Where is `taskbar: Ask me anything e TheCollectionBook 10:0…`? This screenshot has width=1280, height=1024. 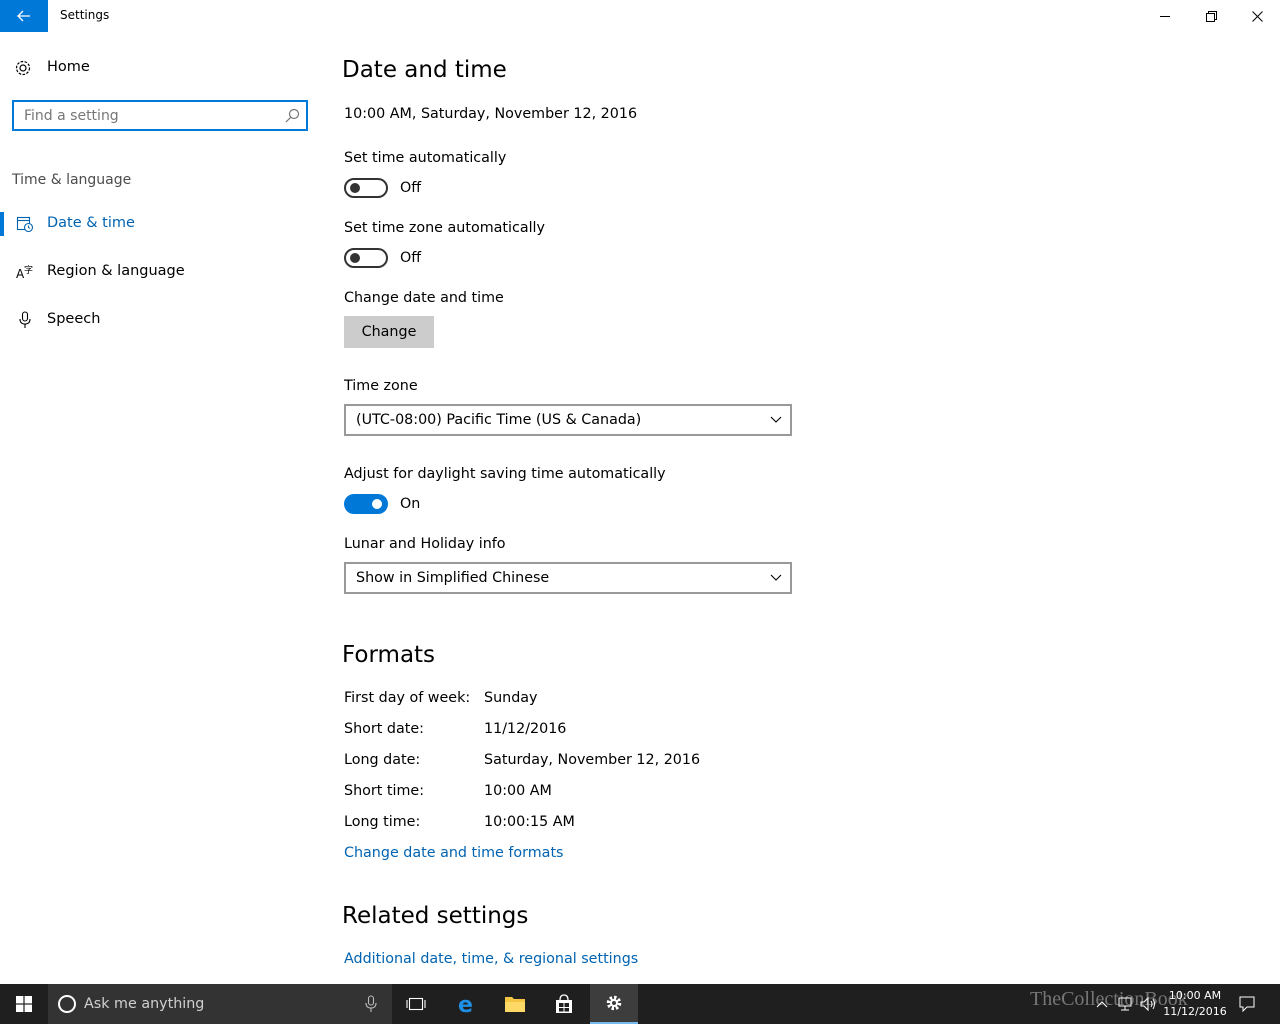
taskbar: Ask me anything e TheCollectionBook 10:0… is located at coordinates (640, 1004).